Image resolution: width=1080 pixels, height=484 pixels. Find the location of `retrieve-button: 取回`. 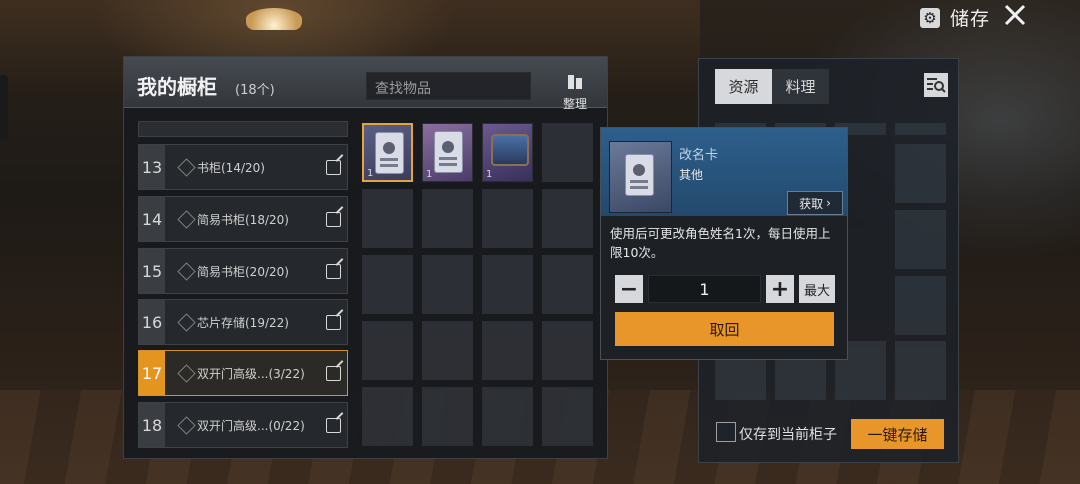

retrieve-button: 取回 is located at coordinates (724, 329).